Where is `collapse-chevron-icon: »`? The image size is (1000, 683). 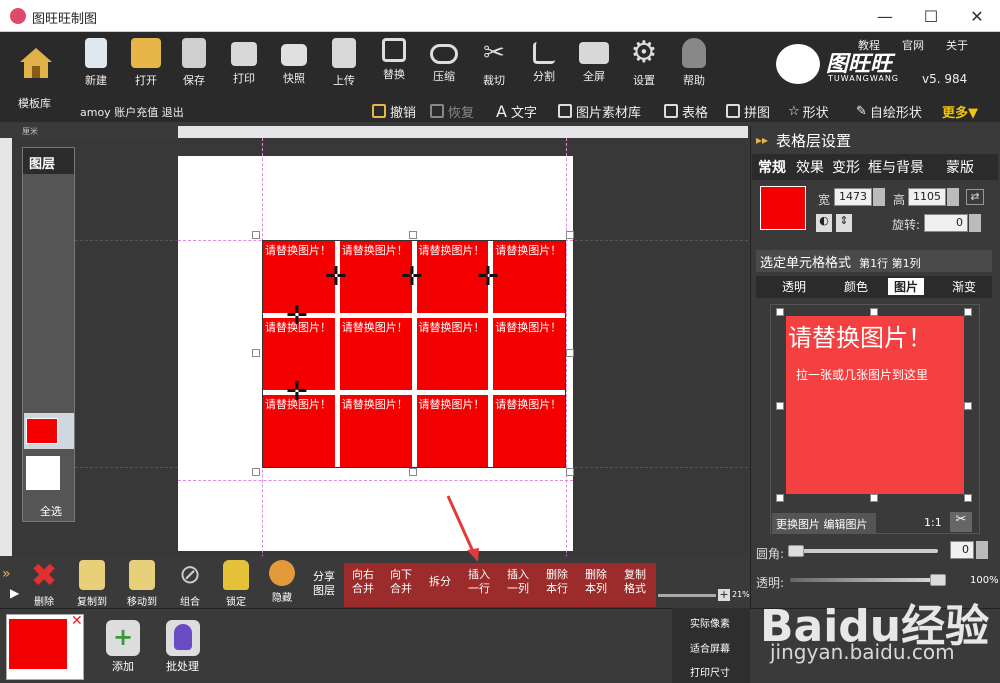
collapse-chevron-icon: » is located at coordinates (6, 574).